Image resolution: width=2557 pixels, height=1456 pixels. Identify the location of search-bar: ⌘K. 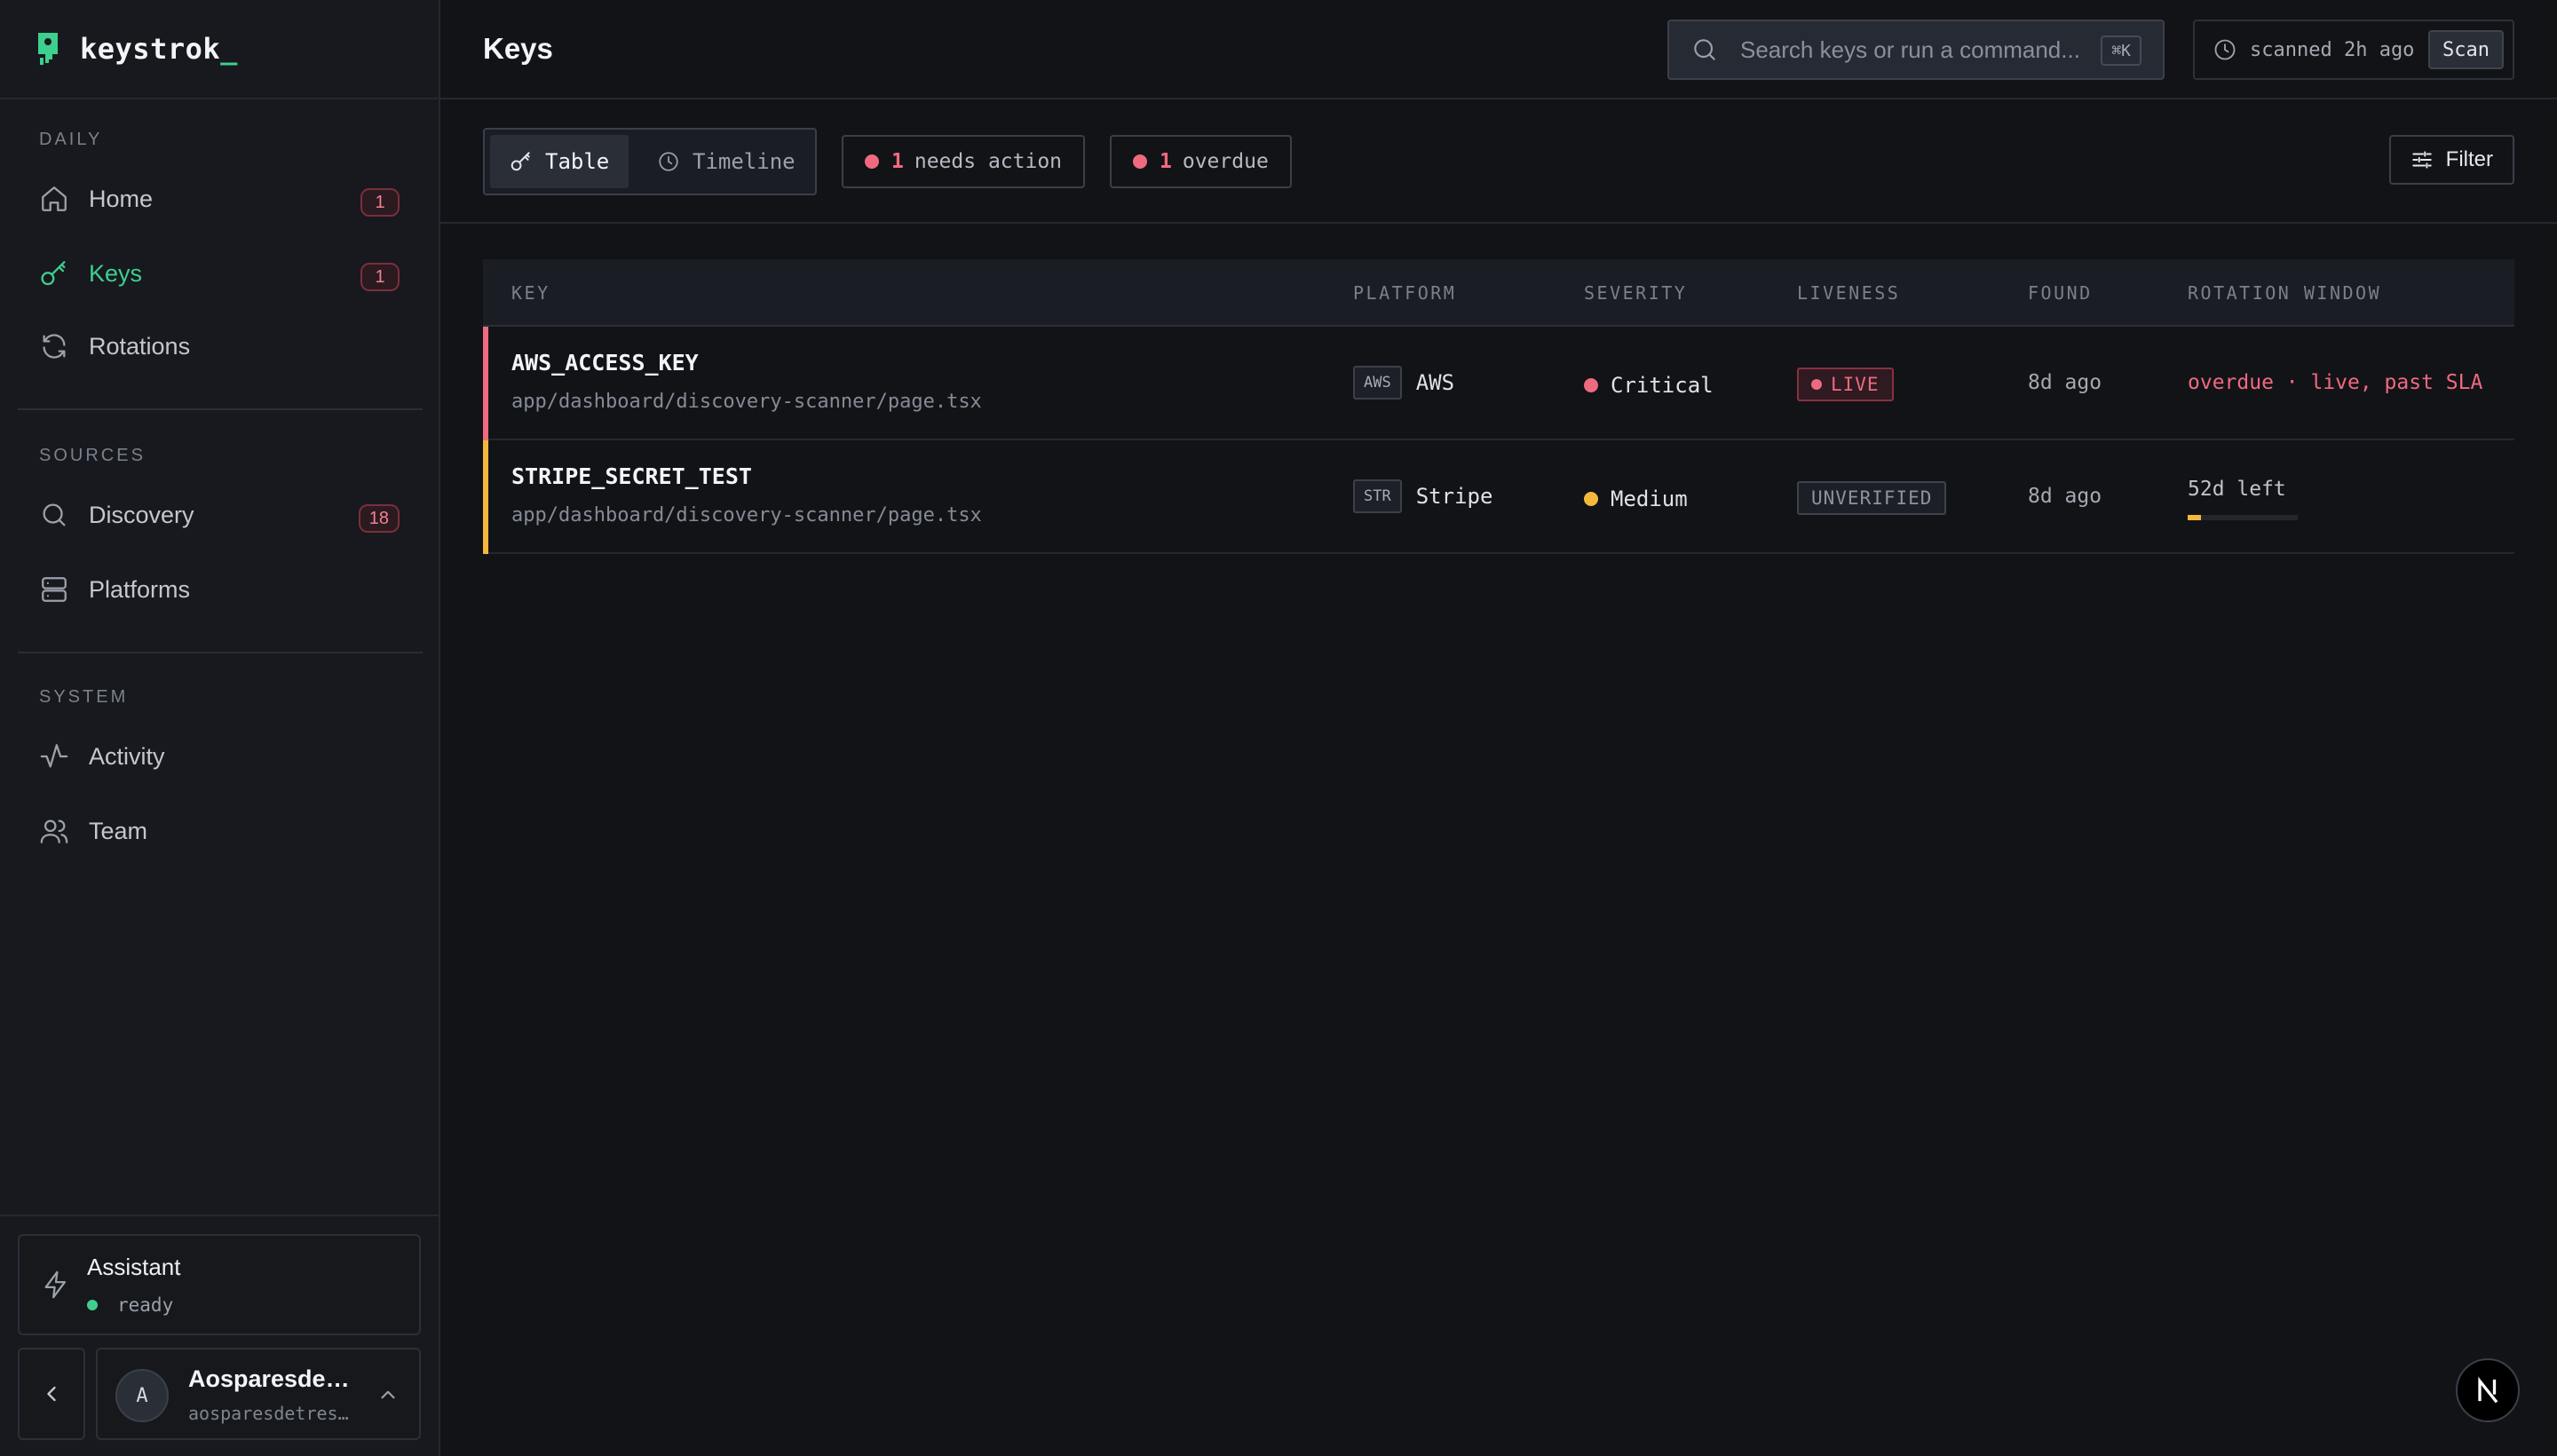
(1916, 50).